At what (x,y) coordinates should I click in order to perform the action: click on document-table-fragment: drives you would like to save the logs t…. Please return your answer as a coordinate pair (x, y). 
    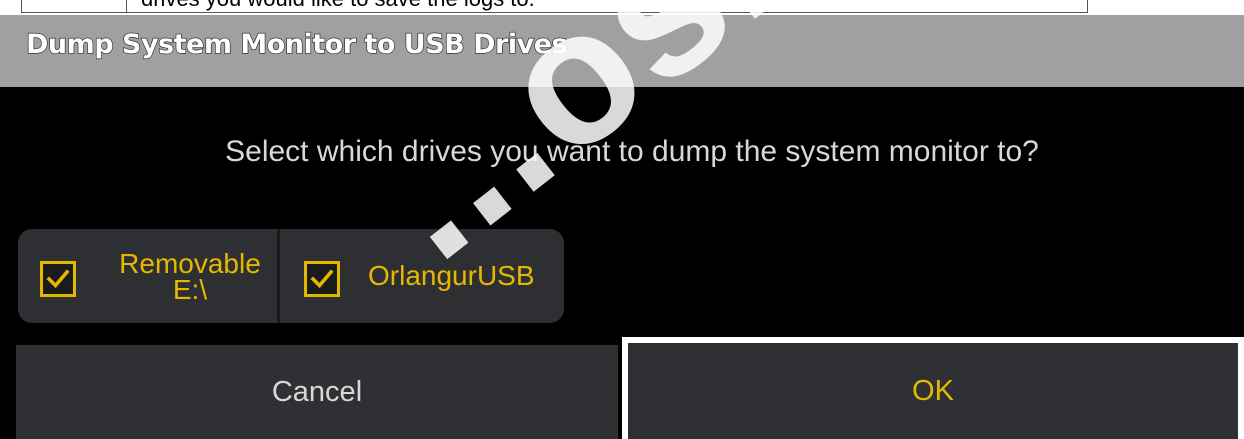
    Looking at the image, I should click on (622, 7).